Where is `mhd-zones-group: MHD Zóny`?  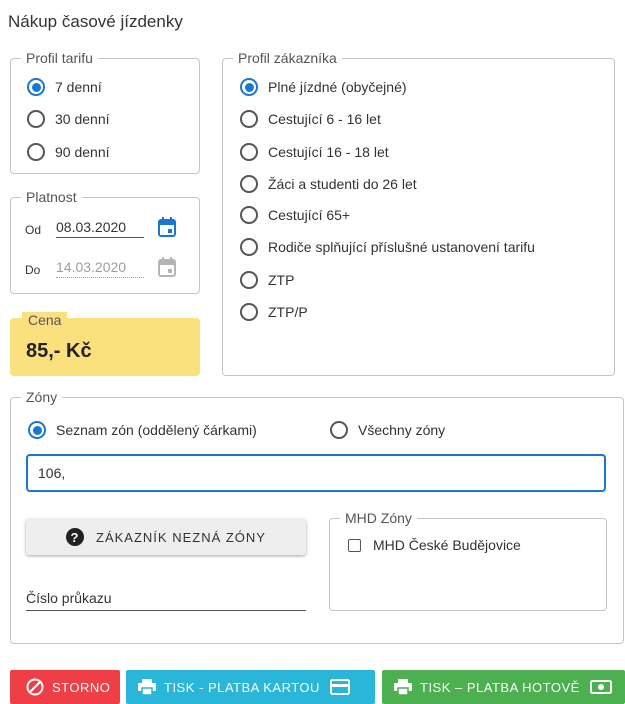
mhd-zones-group: MHD Zóny is located at coordinates (468, 561).